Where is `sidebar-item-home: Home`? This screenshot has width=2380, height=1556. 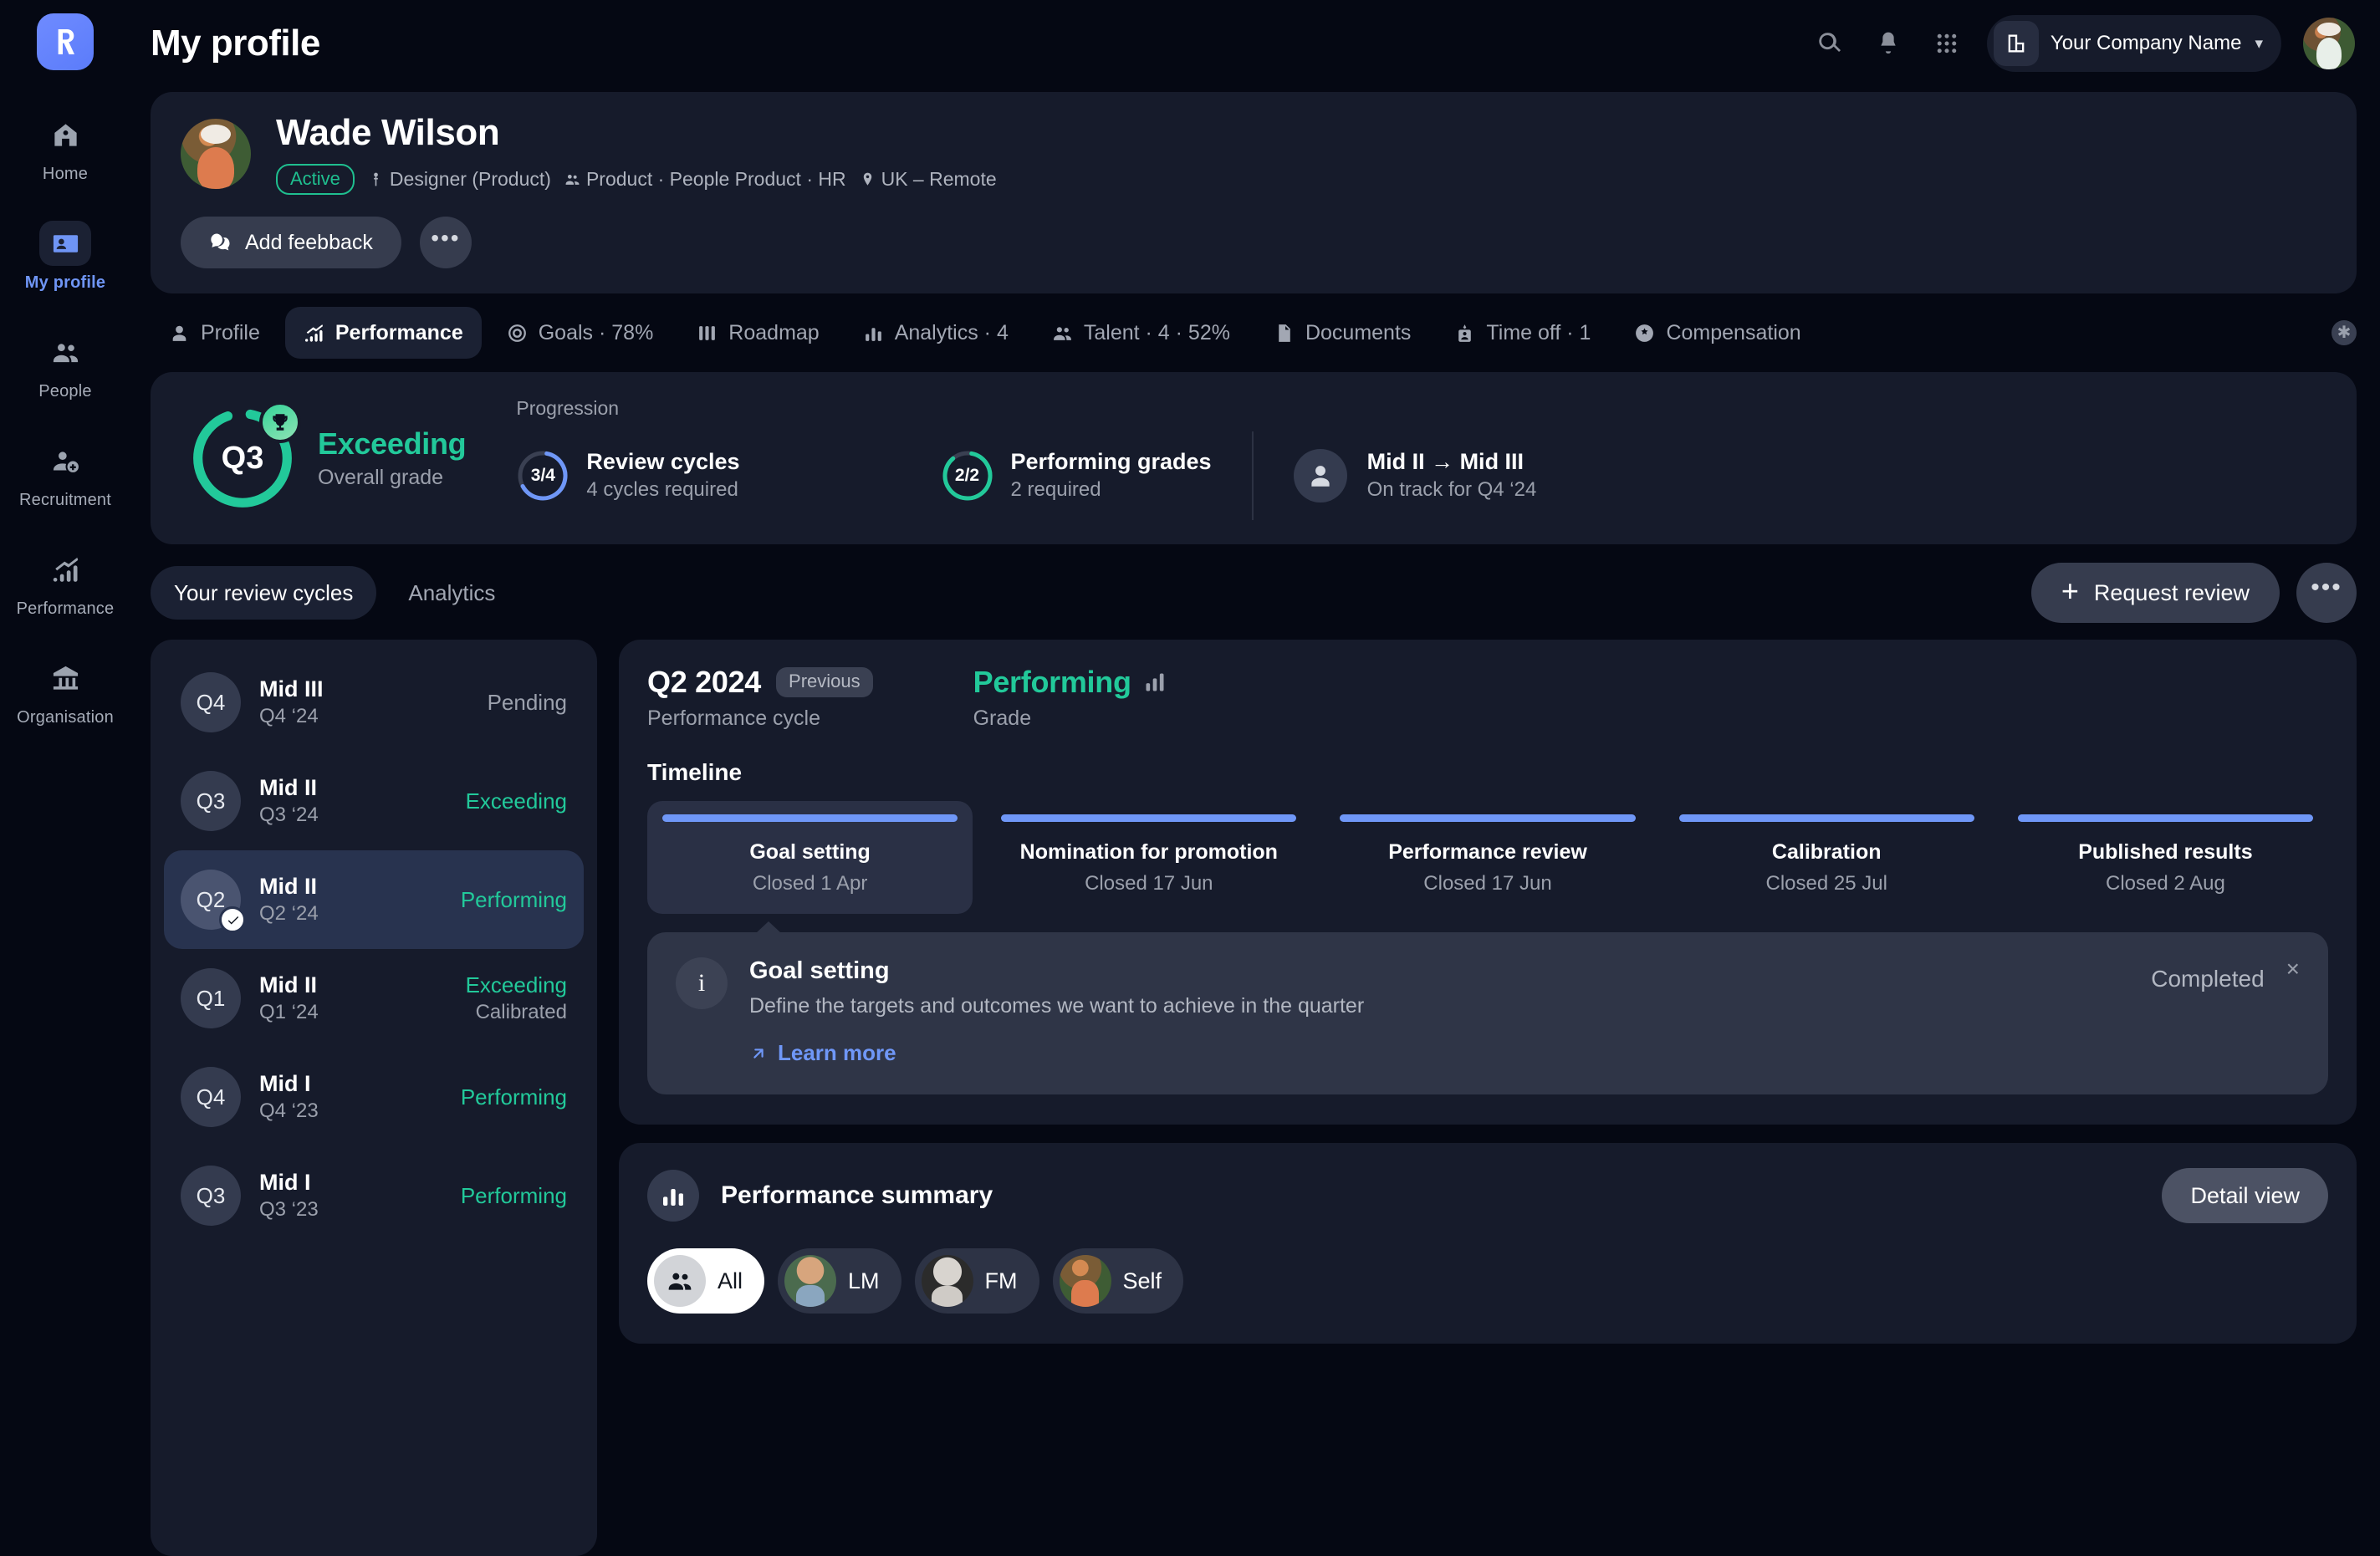 sidebar-item-home: Home is located at coordinates (65, 149).